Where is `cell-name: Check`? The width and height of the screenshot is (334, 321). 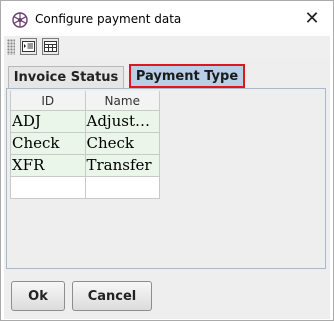
cell-name: Check is located at coordinates (122, 144).